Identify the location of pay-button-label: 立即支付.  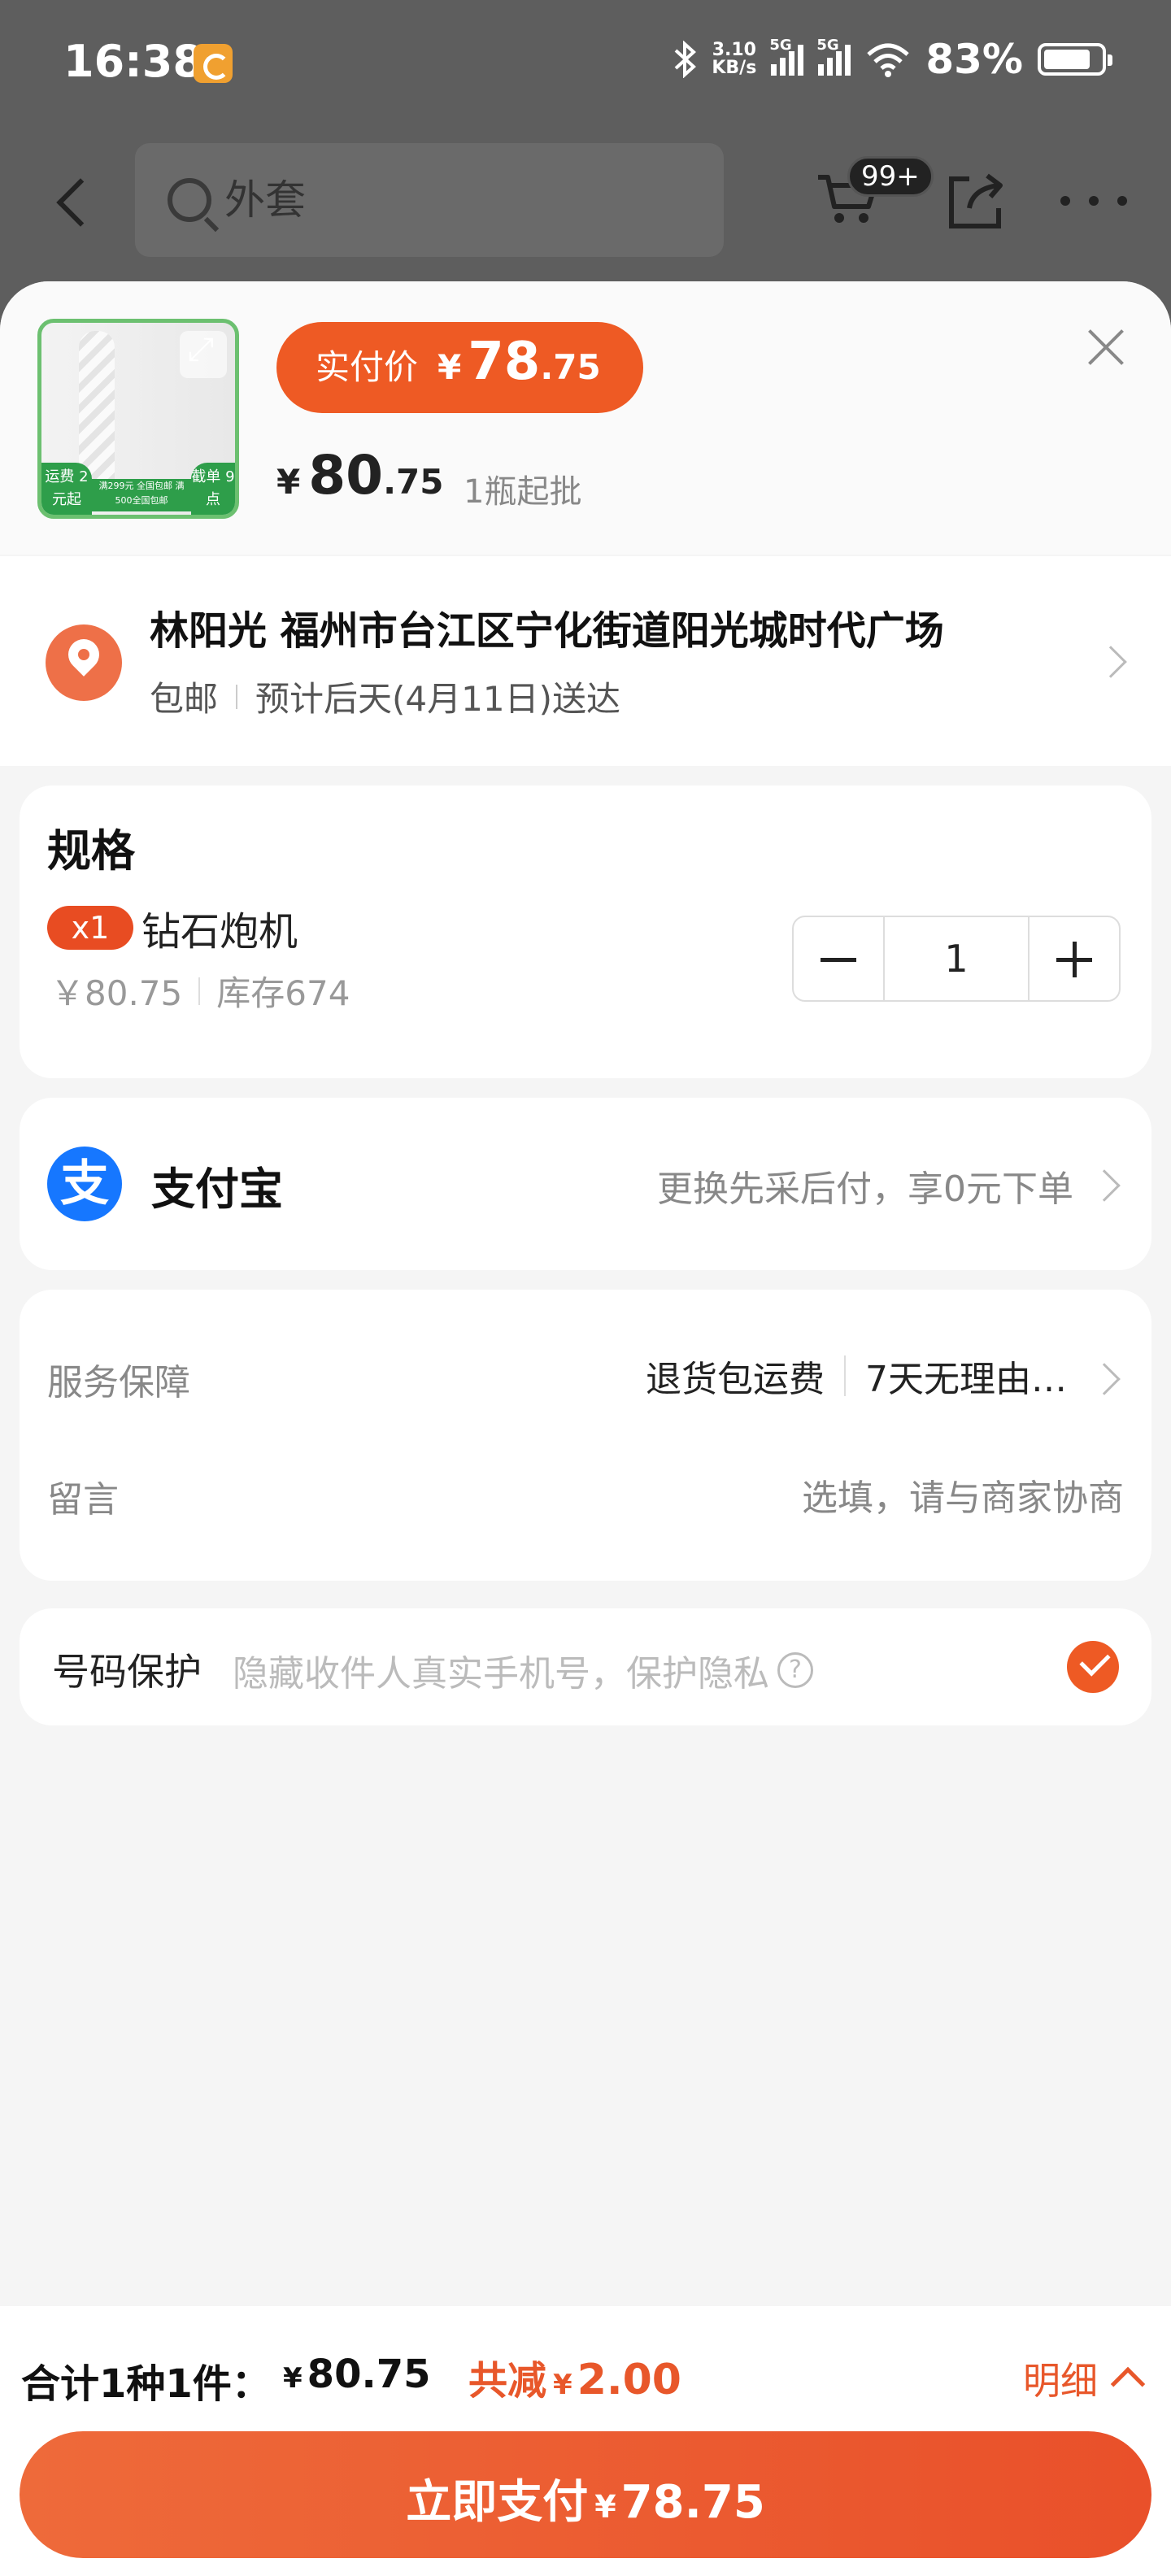
(498, 2502).